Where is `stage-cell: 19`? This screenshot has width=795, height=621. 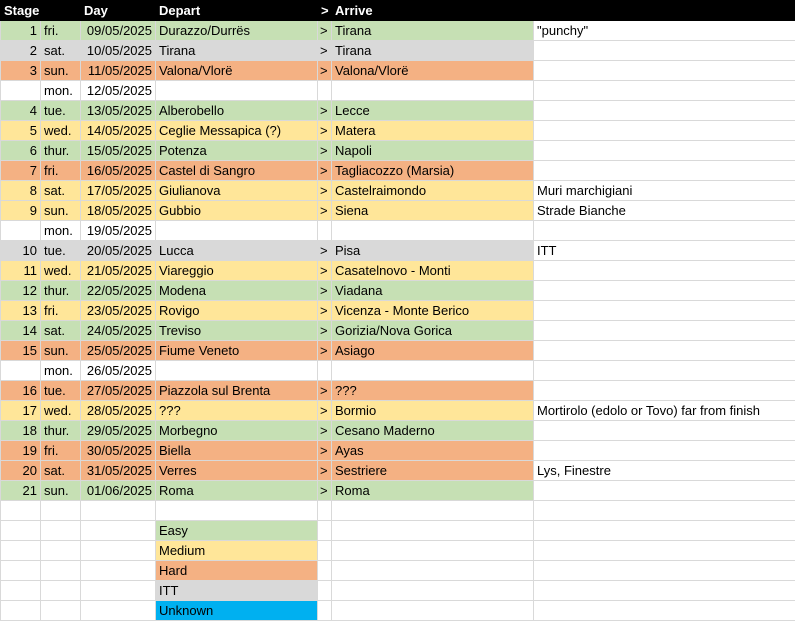 stage-cell: 19 is located at coordinates (20, 450).